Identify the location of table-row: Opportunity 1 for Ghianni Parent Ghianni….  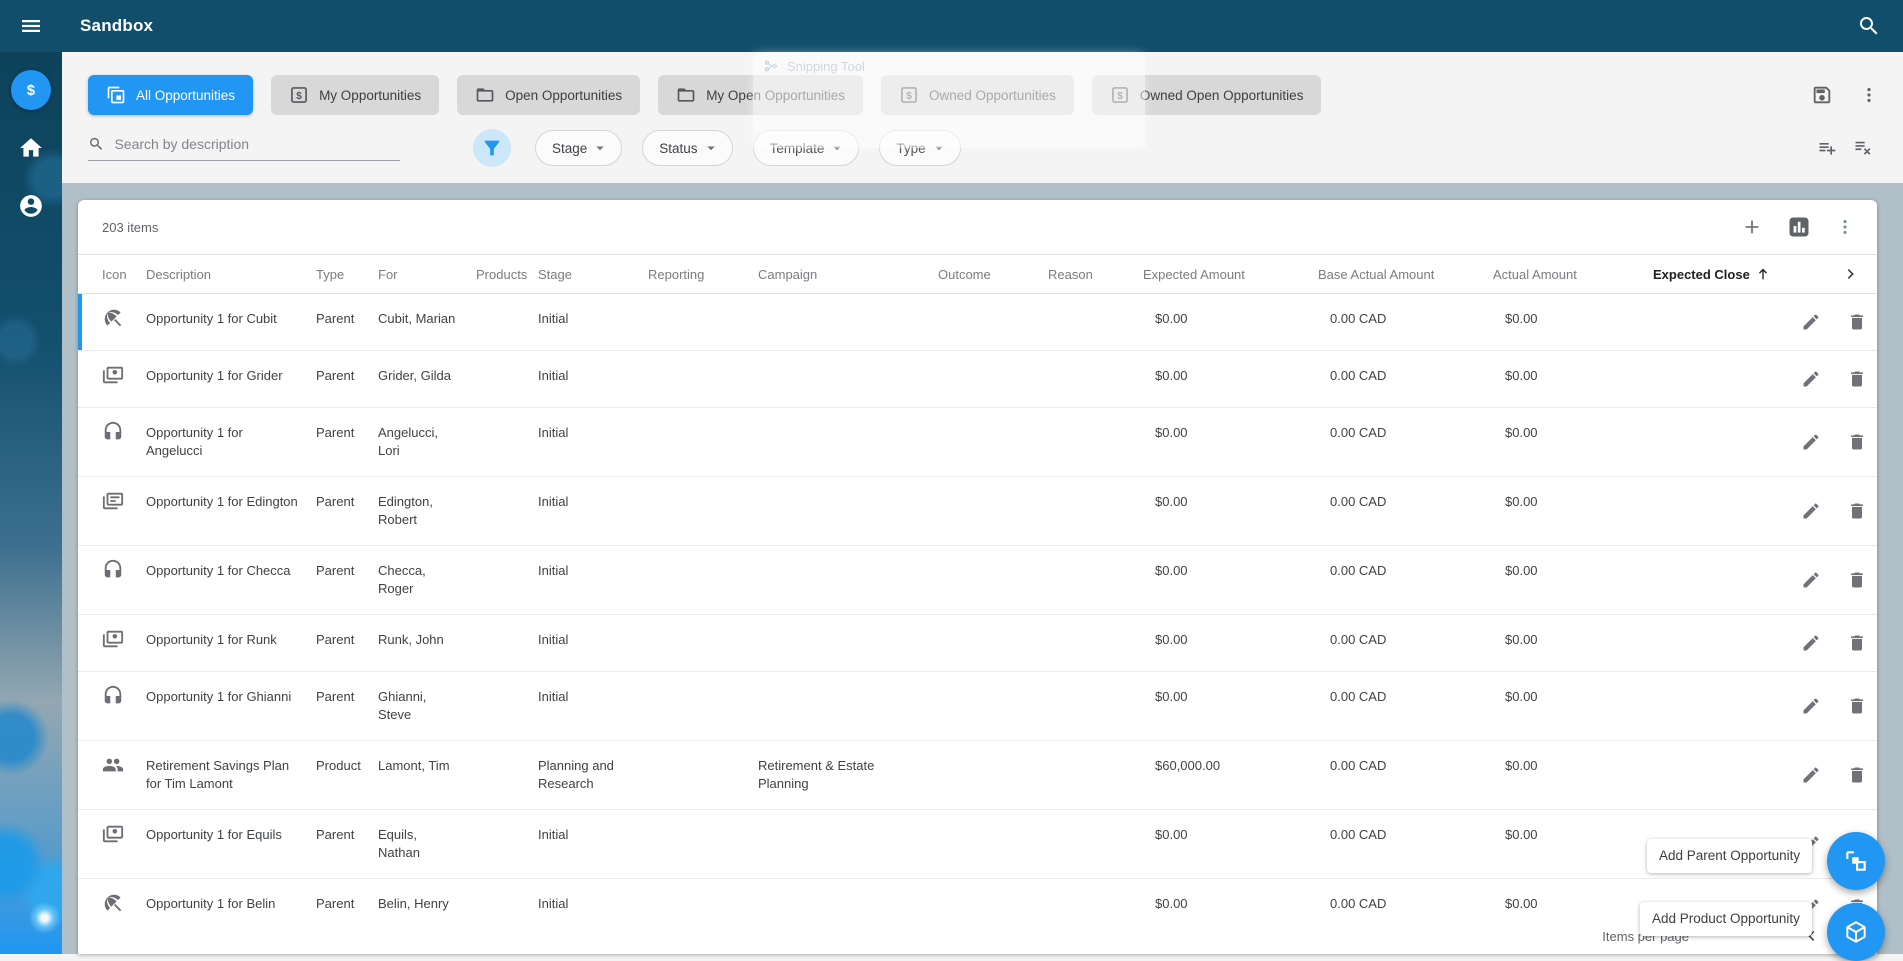
(977, 706).